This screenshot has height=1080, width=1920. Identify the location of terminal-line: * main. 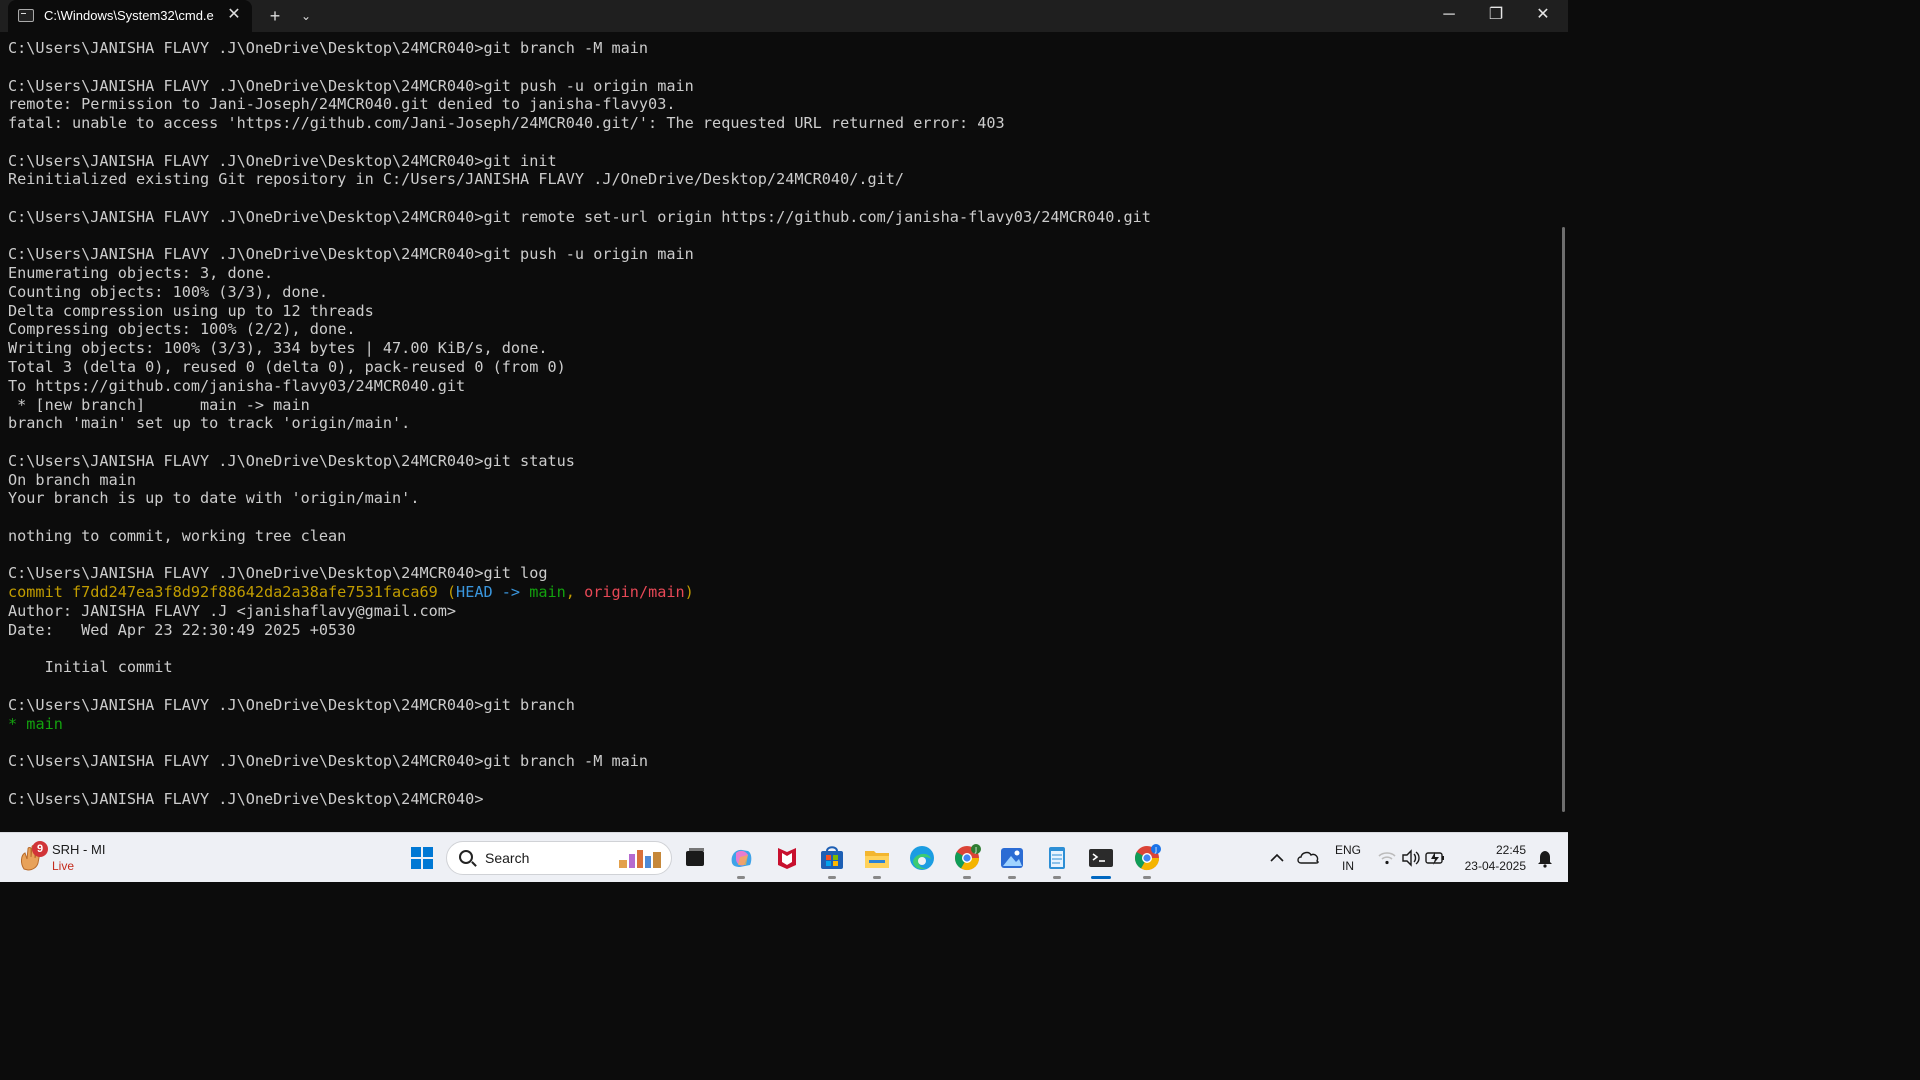
(579, 724).